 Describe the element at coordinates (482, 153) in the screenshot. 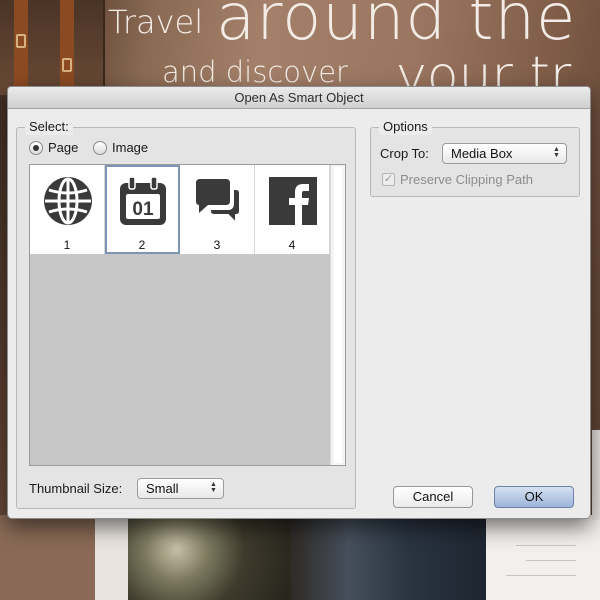

I see `crop-to-value: Media Box` at that location.